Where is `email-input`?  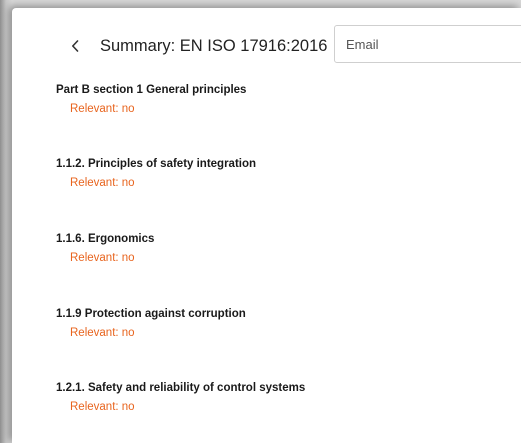
email-input is located at coordinates (427, 44).